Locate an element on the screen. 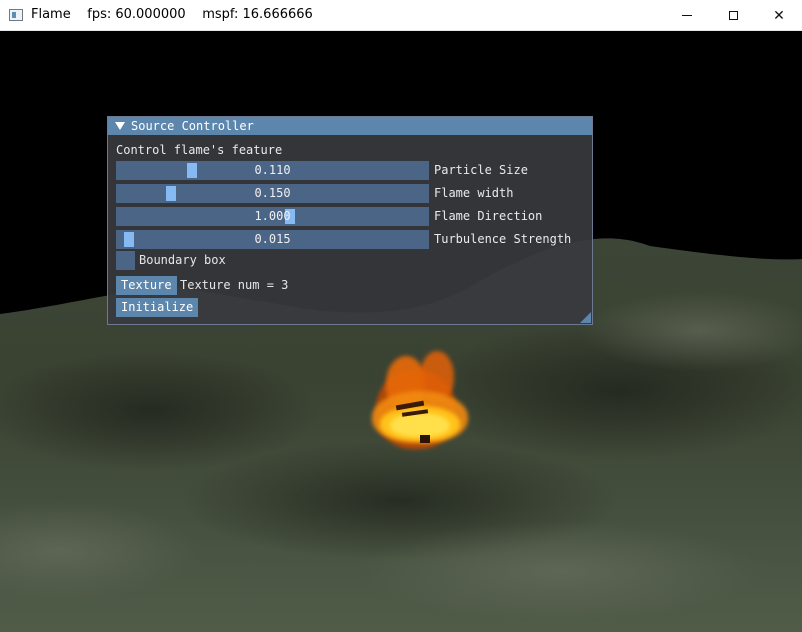 The image size is (802, 632). particle-size-row: 0.110 Particle Size is located at coordinates (354, 170).